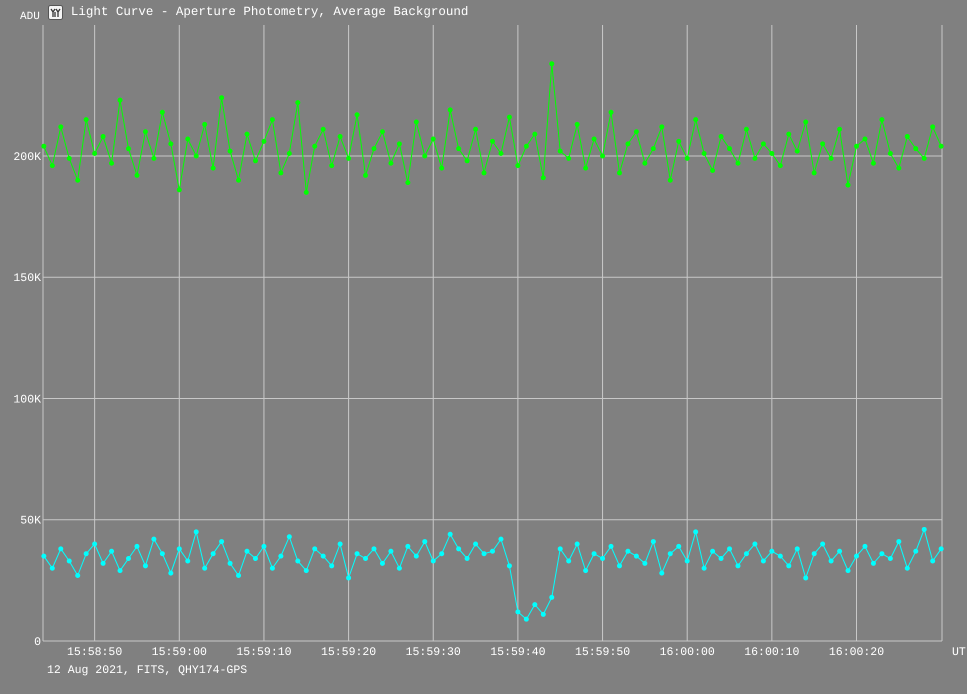  What do you see at coordinates (94, 652) in the screenshot?
I see `x-tick-label: 15:58:50` at bounding box center [94, 652].